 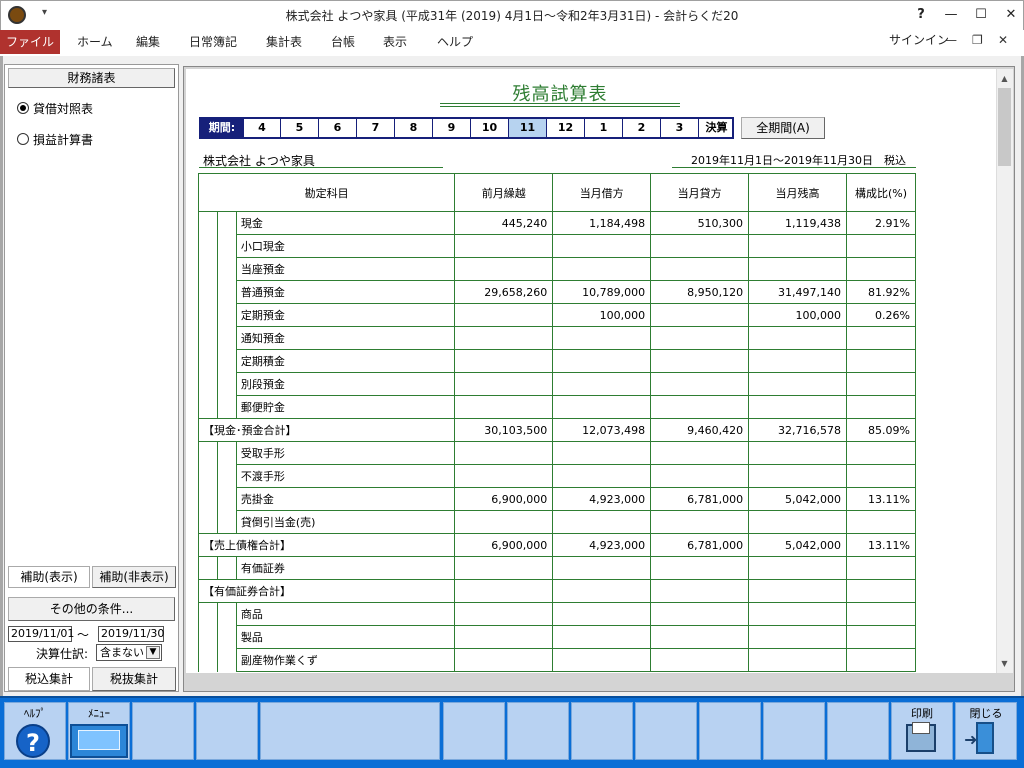 What do you see at coordinates (919, 42) in the screenshot?
I see `signin-link: サインイン` at bounding box center [919, 42].